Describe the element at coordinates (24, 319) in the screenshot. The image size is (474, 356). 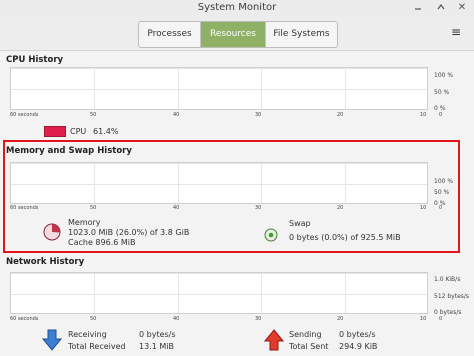
I see `network-x-tick: 60 seconds` at that location.